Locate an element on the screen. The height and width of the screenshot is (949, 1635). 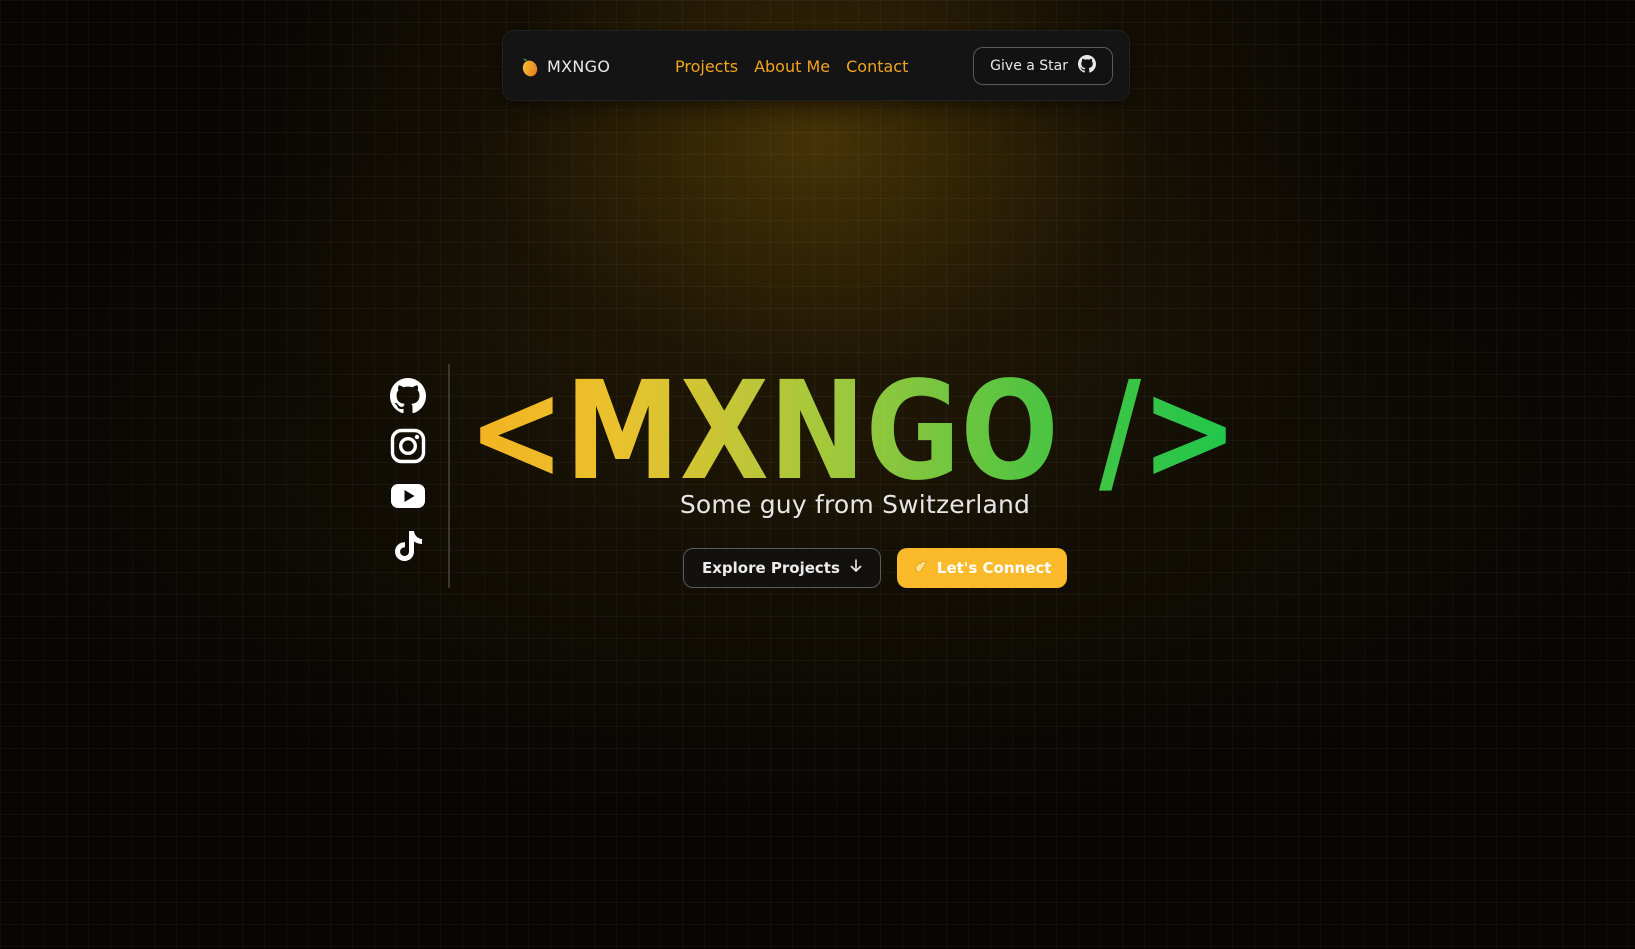
give-a-star-label: Give a Star is located at coordinates (1029, 66).